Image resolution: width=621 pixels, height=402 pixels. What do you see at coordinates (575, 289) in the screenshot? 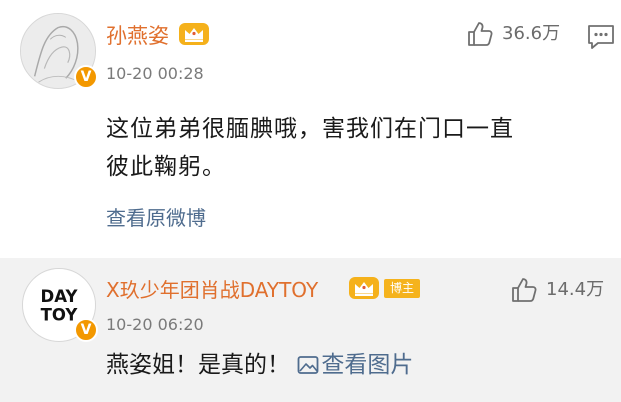
I see `like-count: 14.4万` at bounding box center [575, 289].